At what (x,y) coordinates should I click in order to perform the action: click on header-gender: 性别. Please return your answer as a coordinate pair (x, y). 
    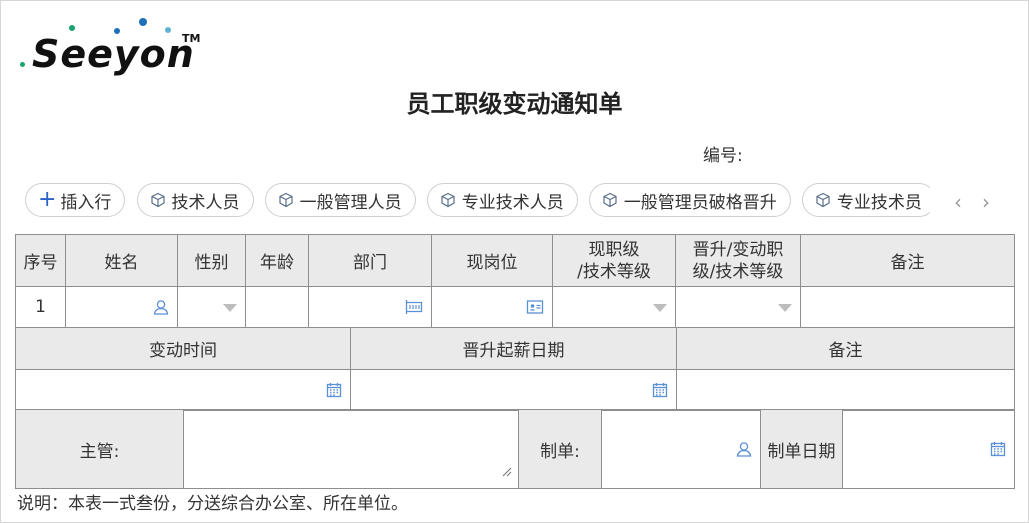
    Looking at the image, I should click on (211, 260).